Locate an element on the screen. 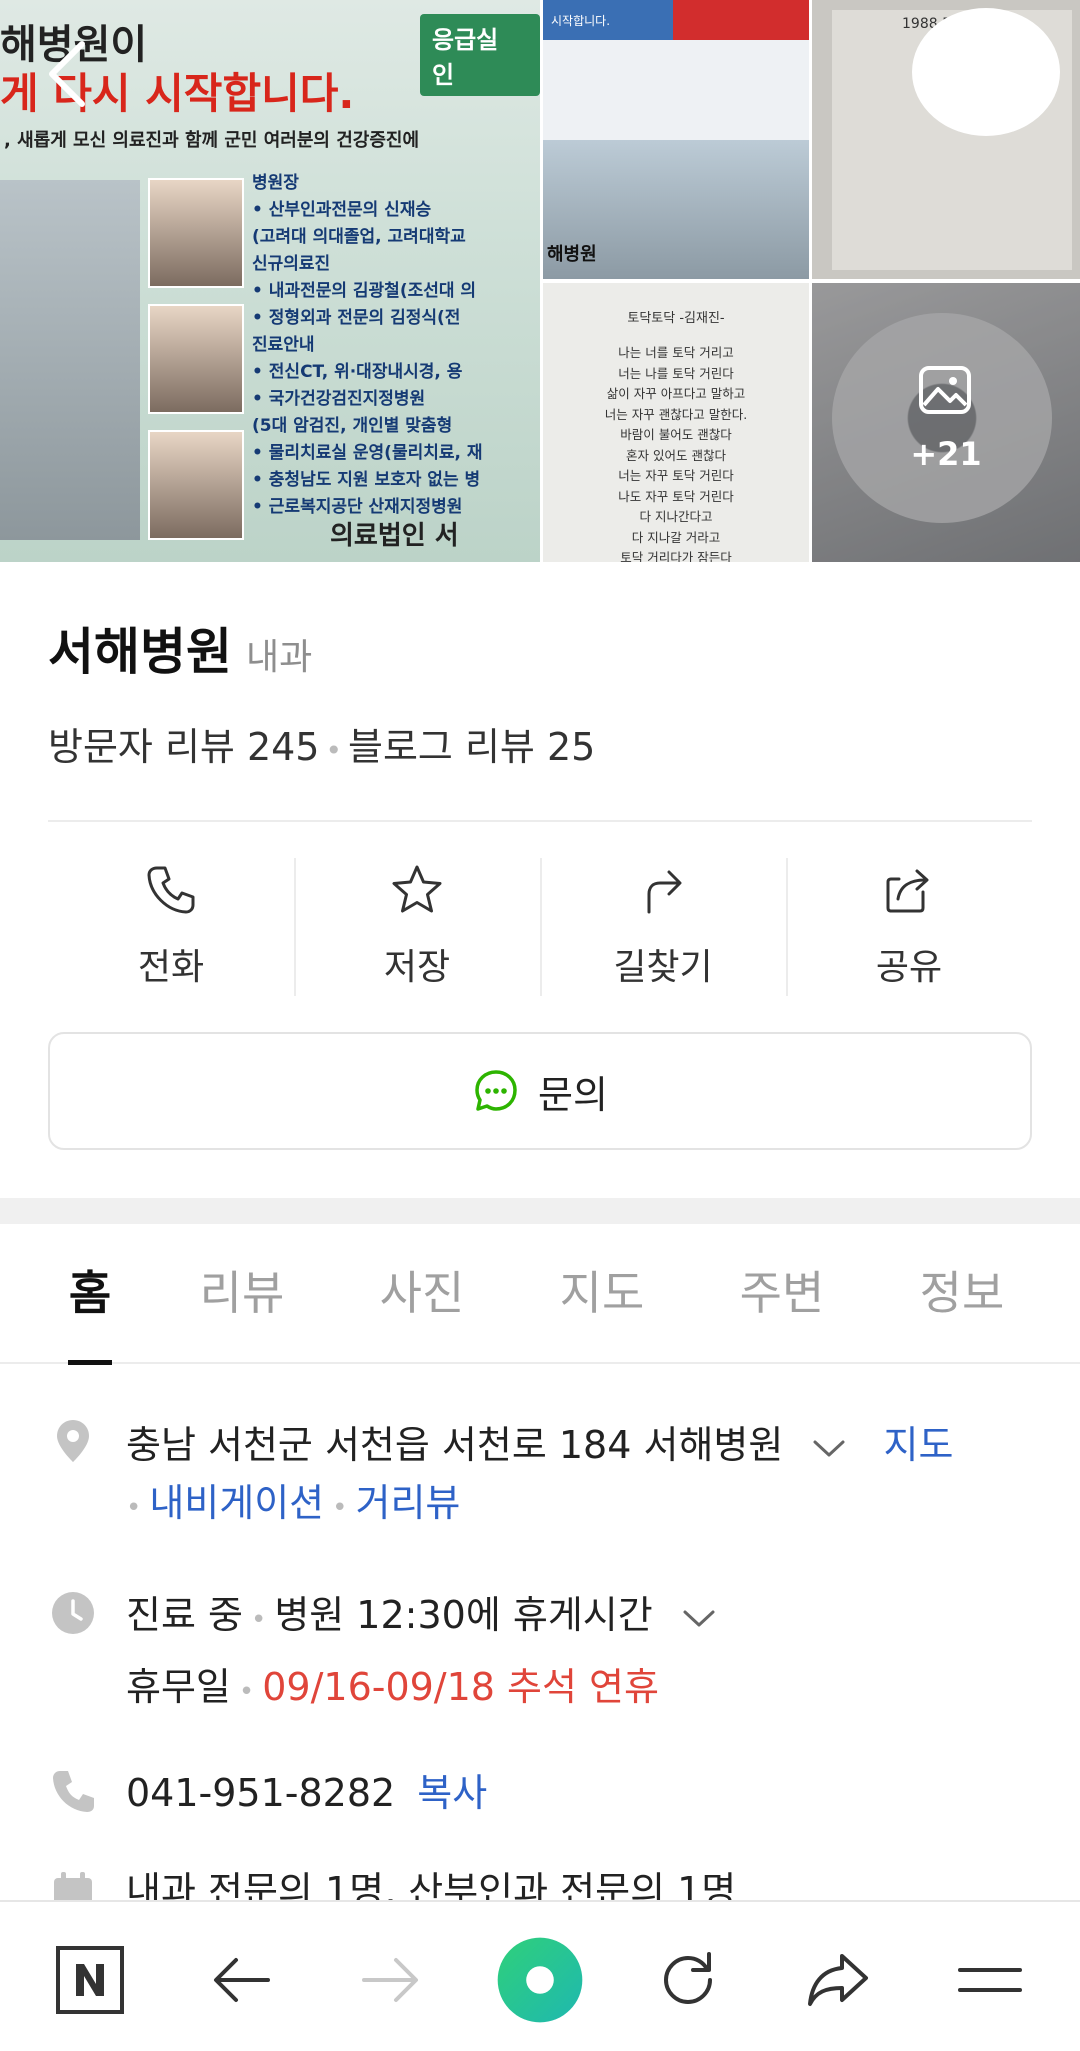  browser-forward-button is located at coordinates (390, 1980).